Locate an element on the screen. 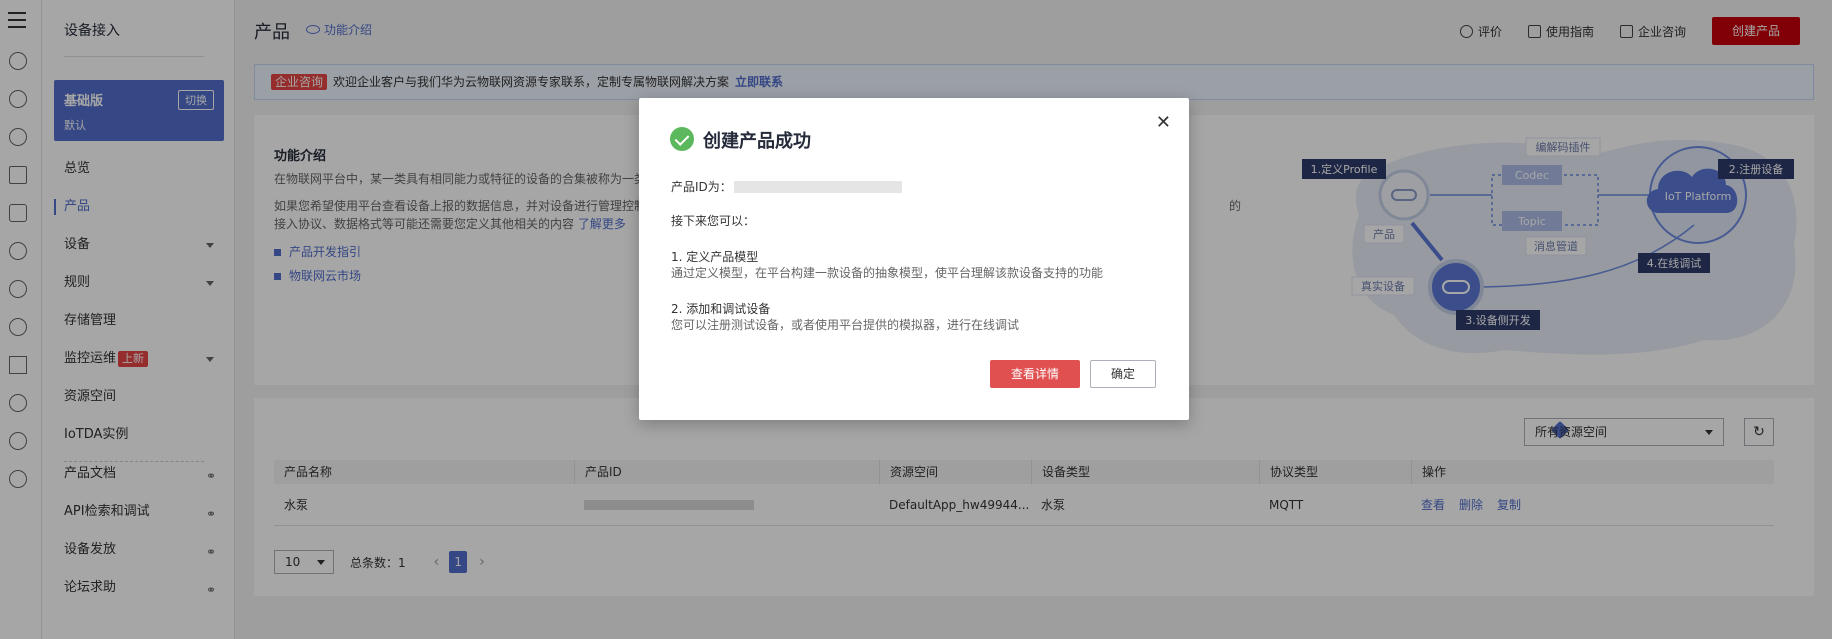 This screenshot has width=1832, height=639. redacted-product-id is located at coordinates (817, 187).